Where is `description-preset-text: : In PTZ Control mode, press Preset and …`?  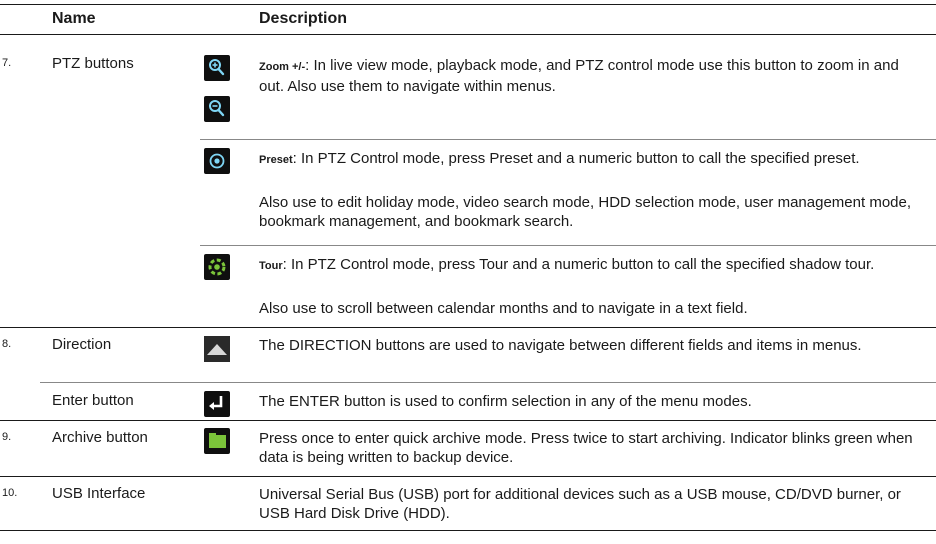
description-preset-text: : In PTZ Control mode, press Preset and … is located at coordinates (576, 158).